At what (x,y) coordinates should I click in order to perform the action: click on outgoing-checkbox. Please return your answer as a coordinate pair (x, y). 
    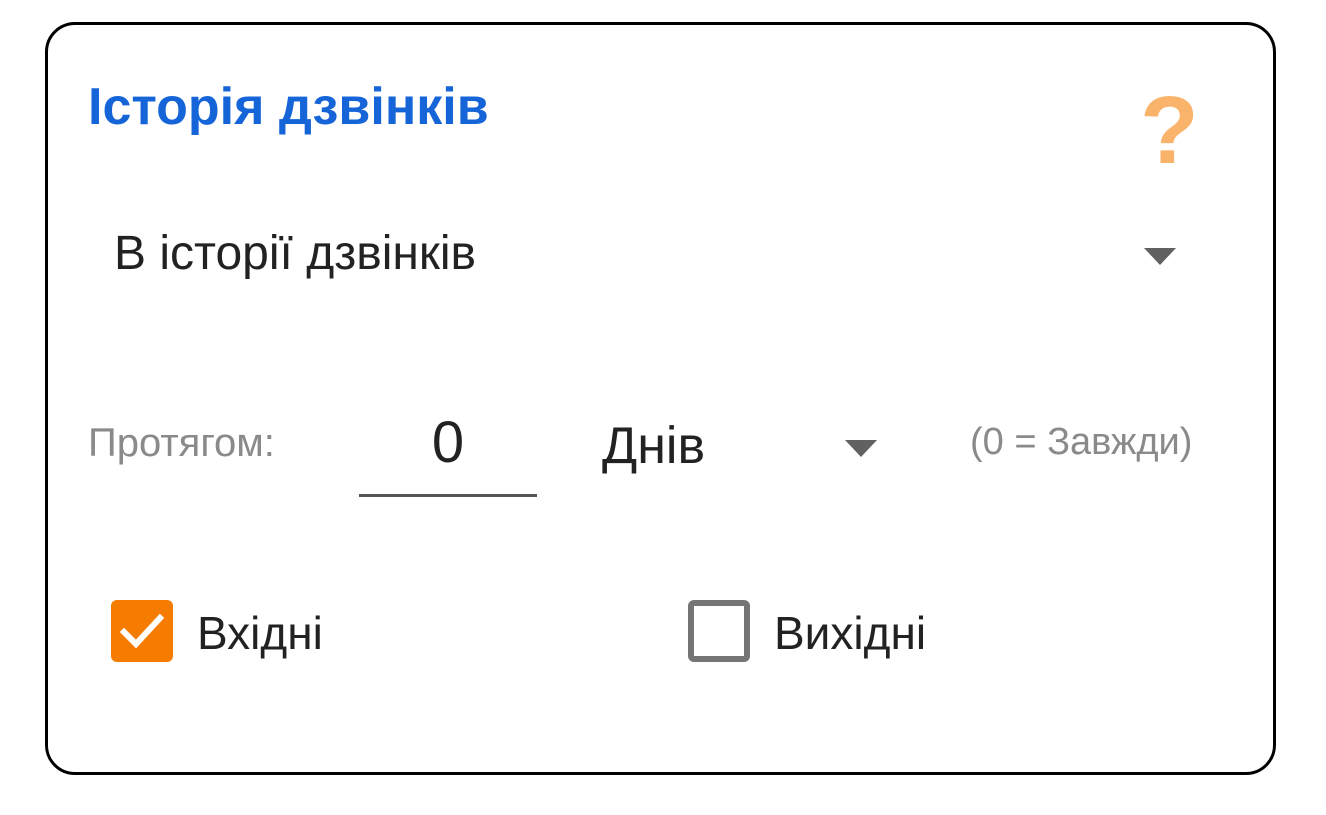
    Looking at the image, I should click on (719, 631).